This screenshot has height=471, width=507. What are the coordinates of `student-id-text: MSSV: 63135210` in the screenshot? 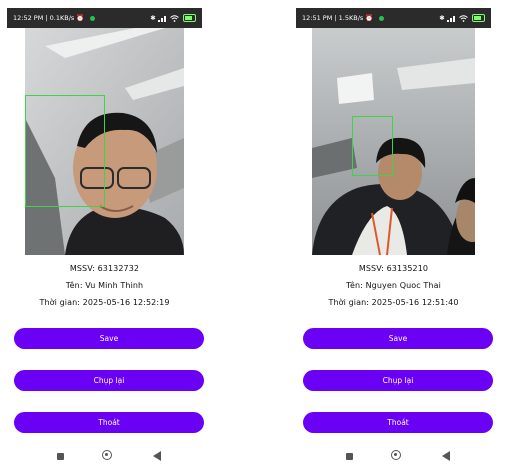 It's located at (393, 268).